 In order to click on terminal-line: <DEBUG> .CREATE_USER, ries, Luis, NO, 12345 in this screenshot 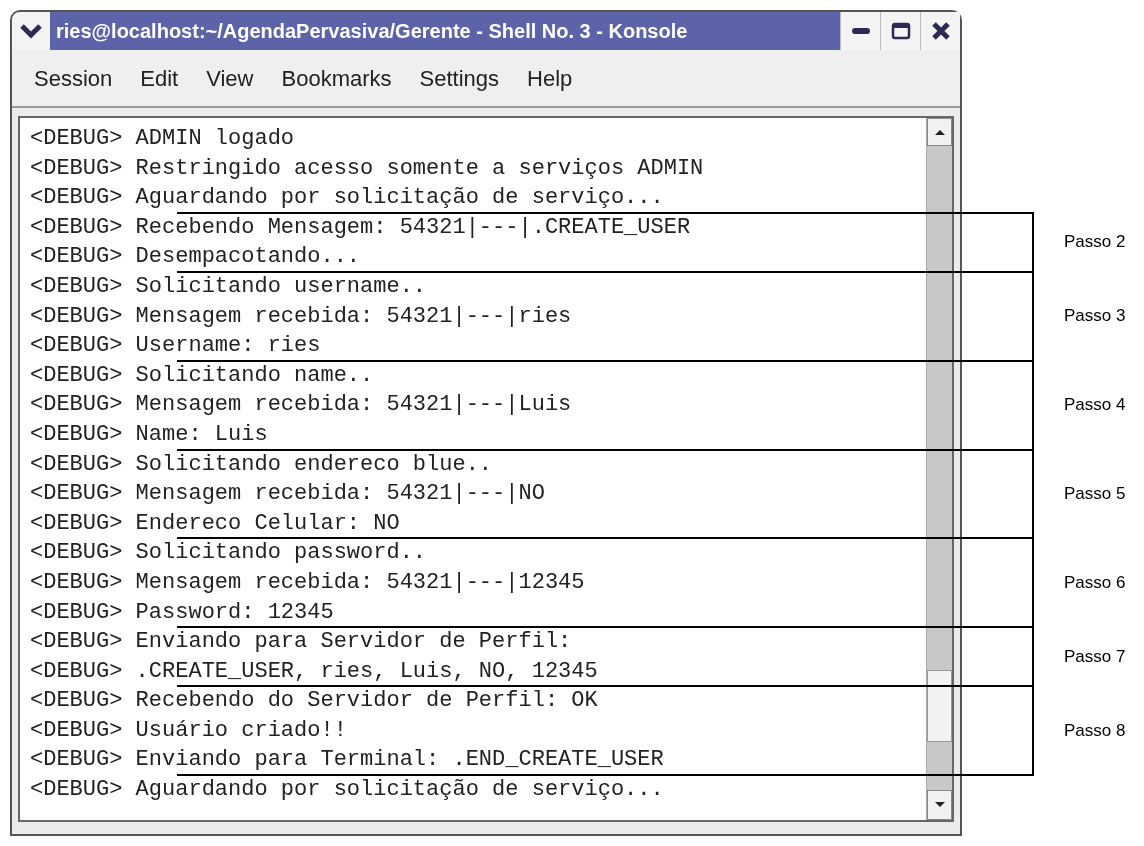, I will do `click(314, 671)`.